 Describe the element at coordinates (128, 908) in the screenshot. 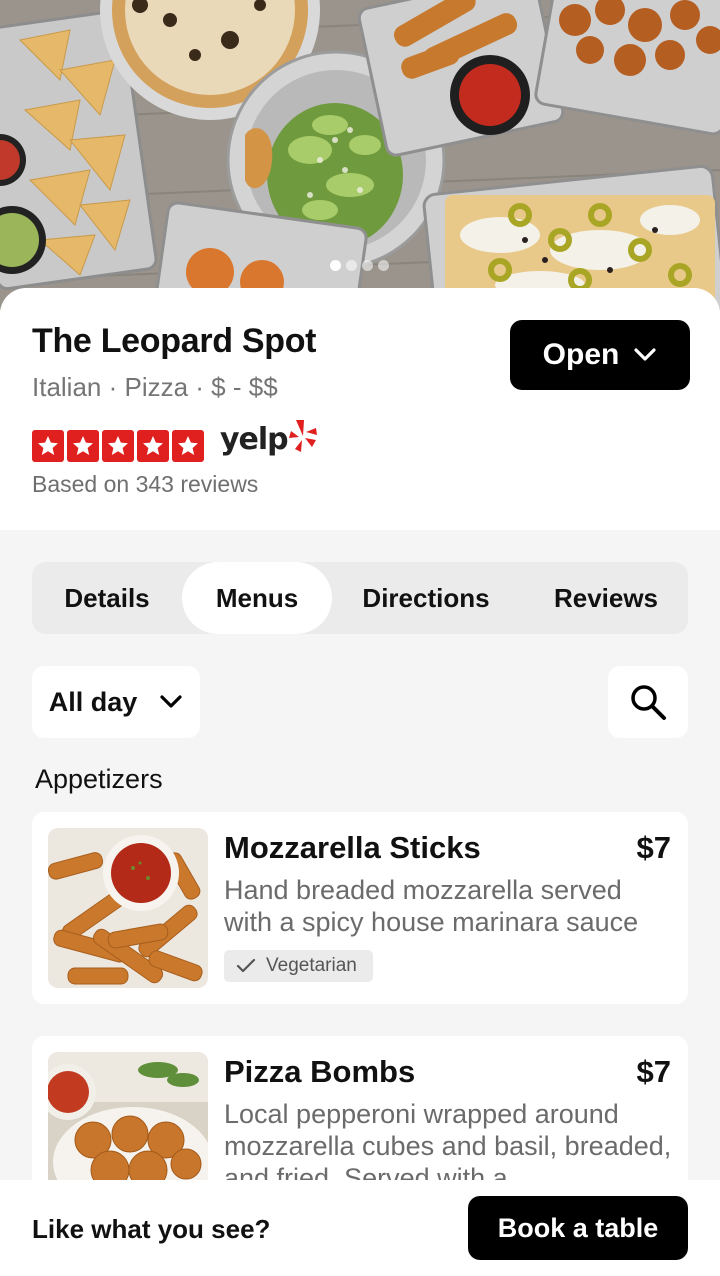

I see `mozzarella-sticks-photo` at that location.